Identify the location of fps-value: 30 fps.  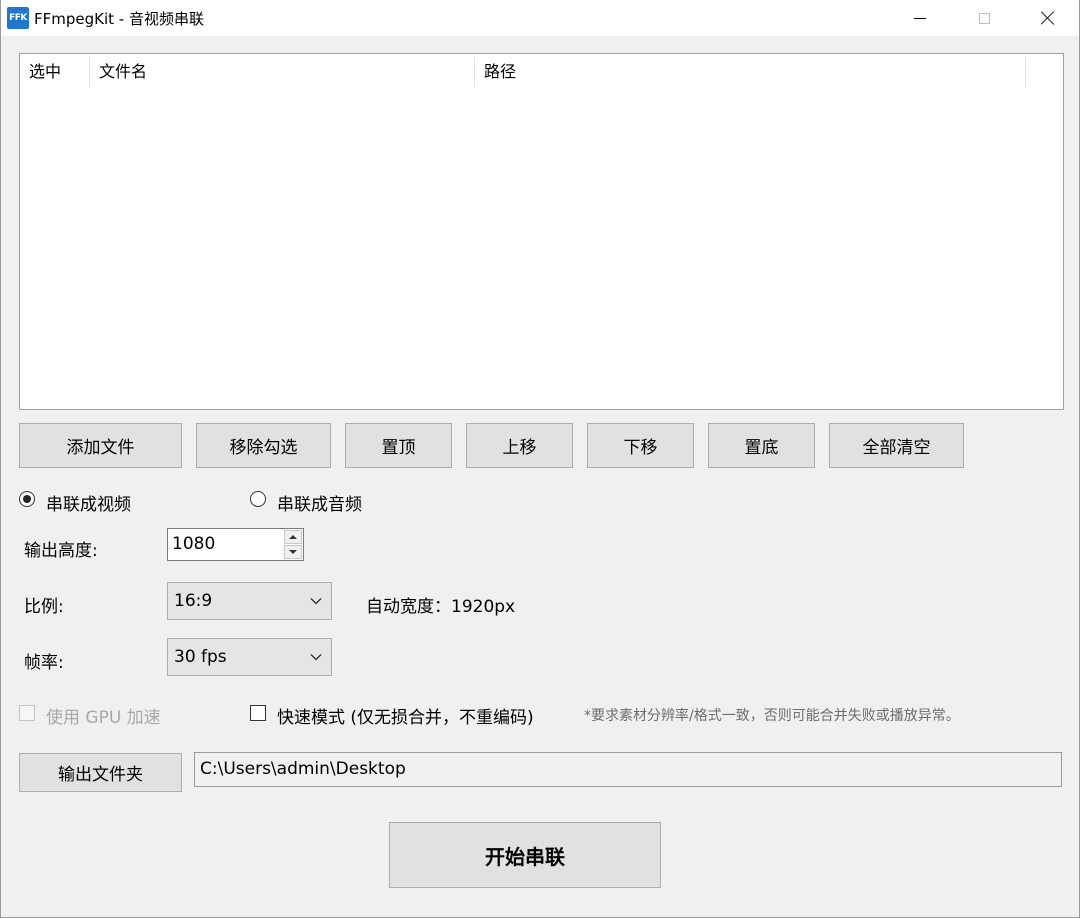
(200, 657).